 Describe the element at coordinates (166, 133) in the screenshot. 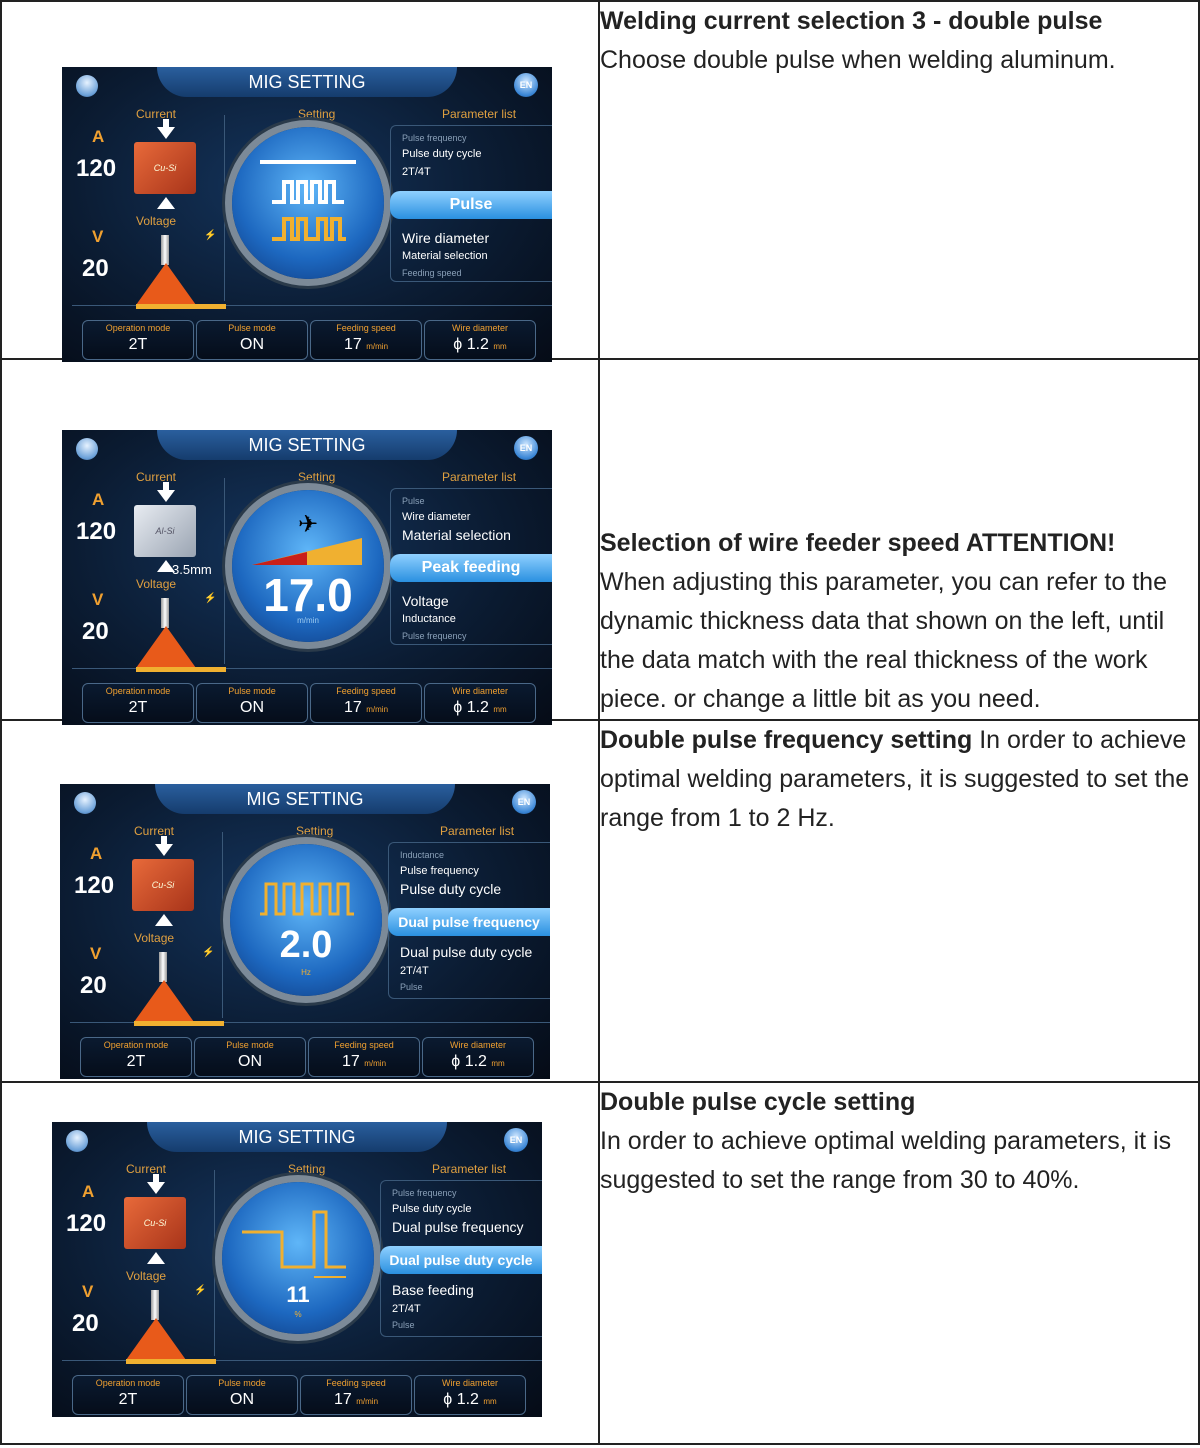

I see `arrow-down-icon` at that location.